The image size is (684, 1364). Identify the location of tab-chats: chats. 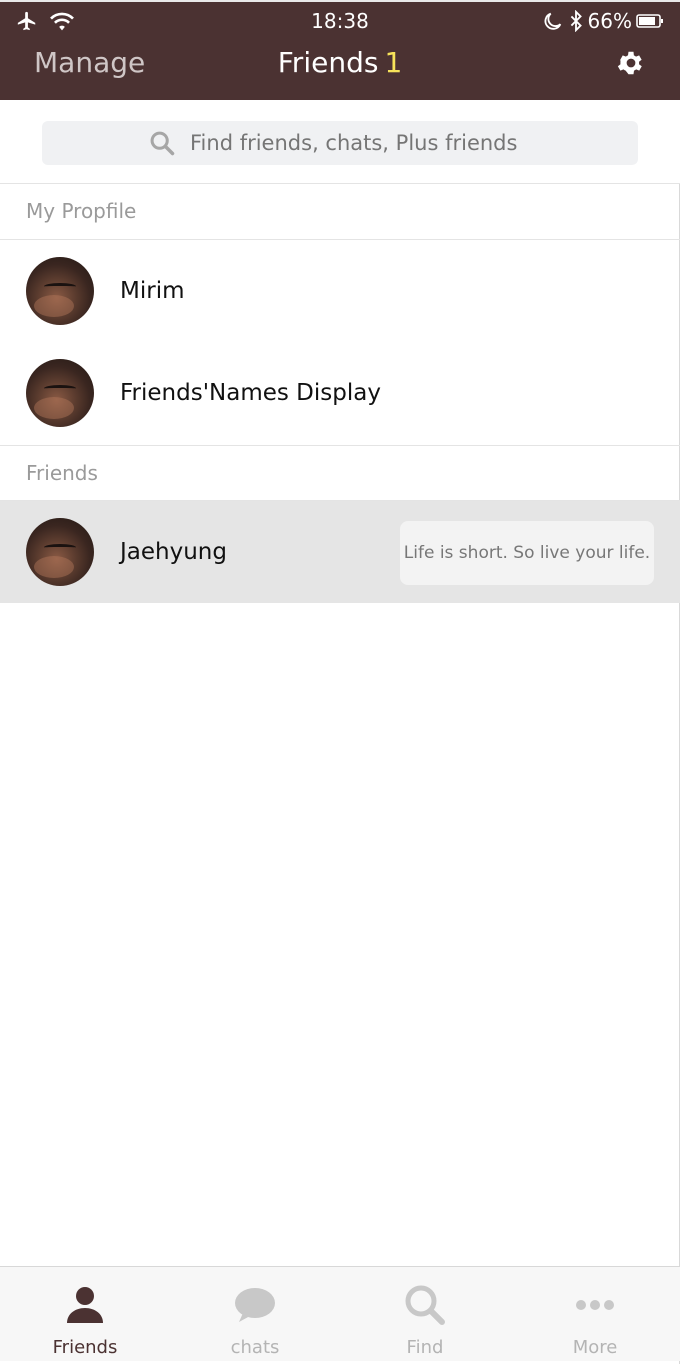
(255, 1314).